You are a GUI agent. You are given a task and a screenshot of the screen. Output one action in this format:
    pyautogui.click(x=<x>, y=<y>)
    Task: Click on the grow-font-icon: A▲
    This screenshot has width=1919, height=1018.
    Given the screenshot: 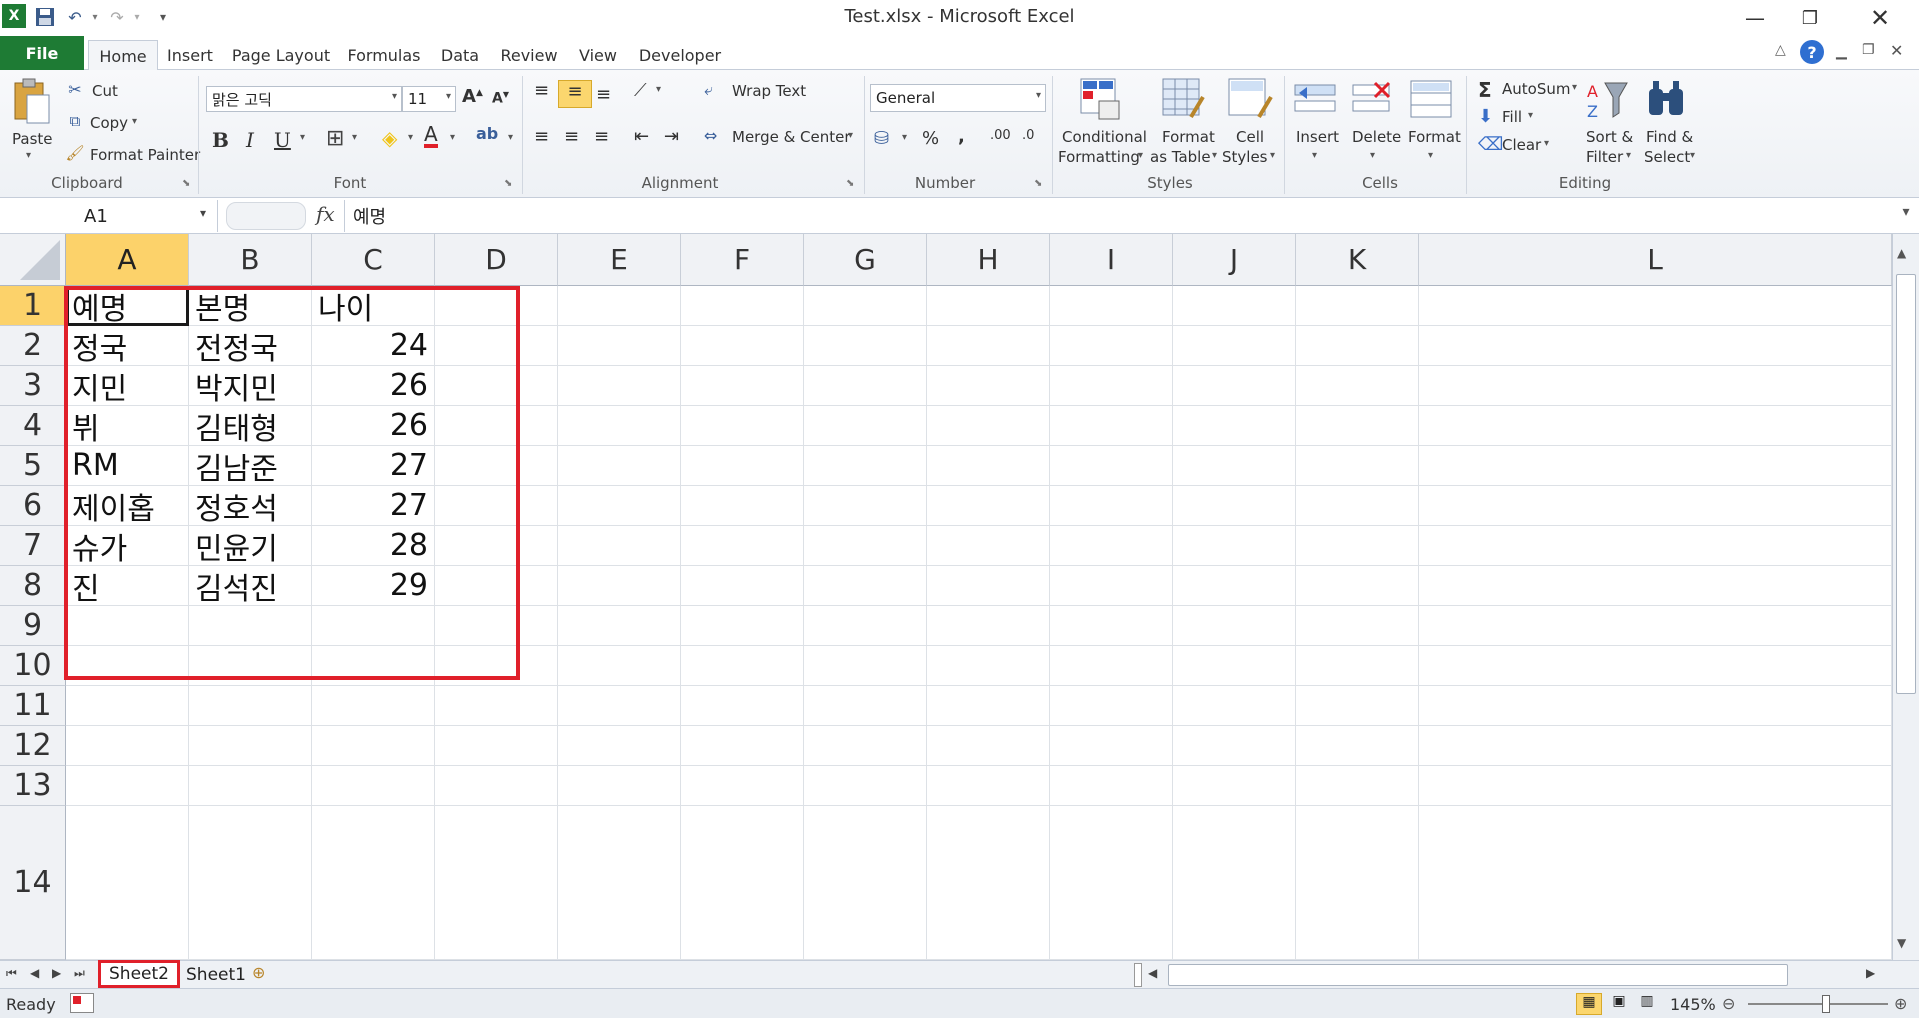 What is the action you would take?
    pyautogui.click(x=472, y=96)
    